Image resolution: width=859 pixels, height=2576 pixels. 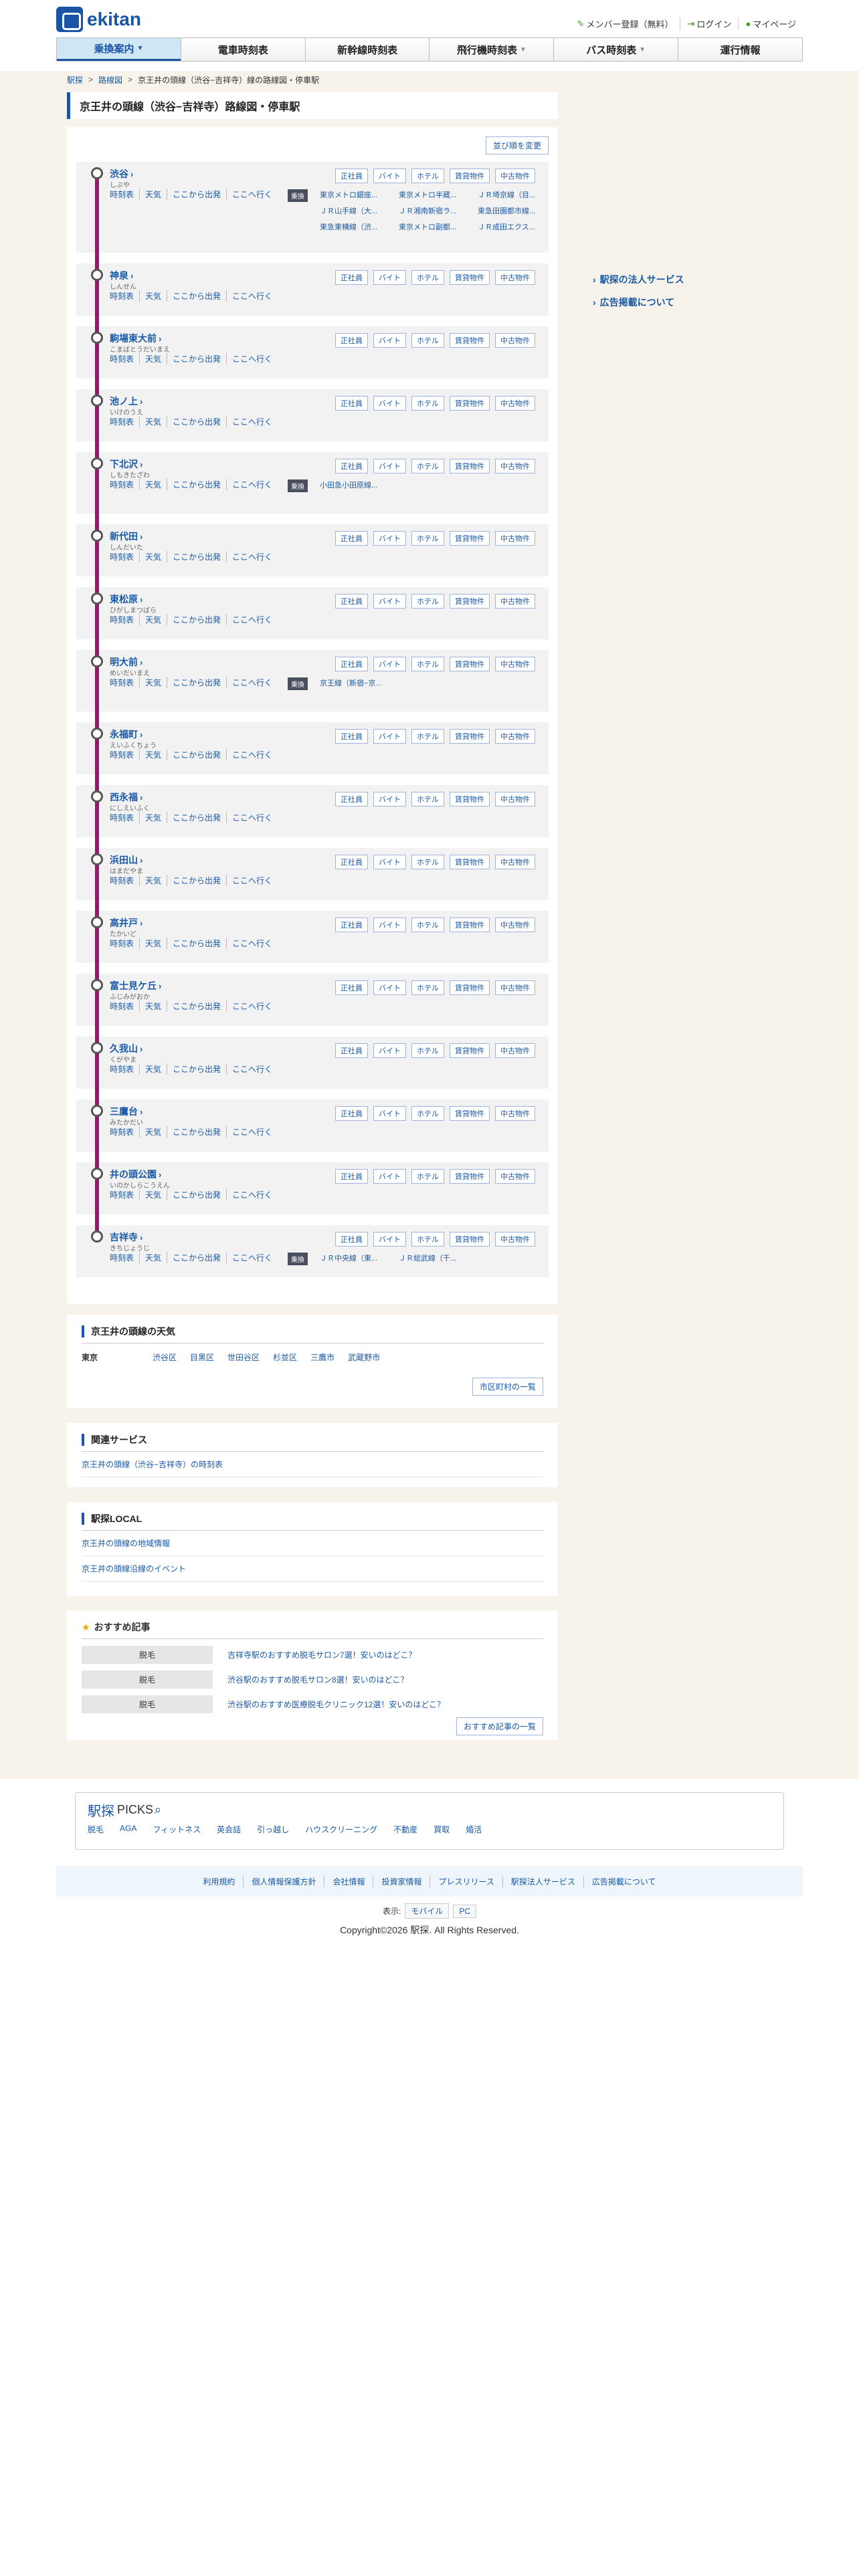 What do you see at coordinates (429, 1810) in the screenshot?
I see `picks-logo: 駅探 PICKS ⌕` at bounding box center [429, 1810].